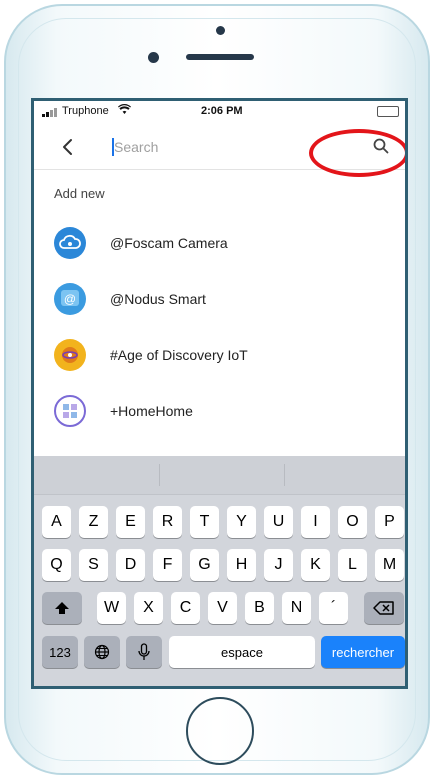 Image resolution: width=436 pixels, height=781 pixels. I want to click on list-item-label: #Age of Discovery IoT, so click(179, 355).